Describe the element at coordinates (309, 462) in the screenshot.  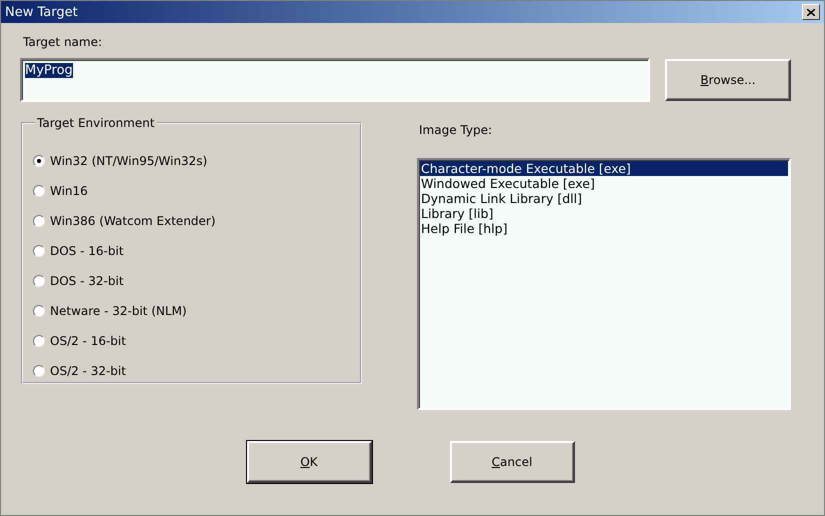
I see `dialog-button: OK` at that location.